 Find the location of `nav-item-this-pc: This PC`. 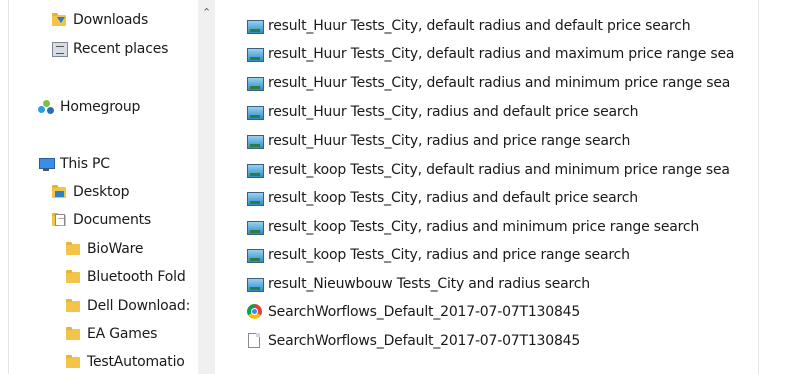

nav-item-this-pc: This PC is located at coordinates (74, 164).